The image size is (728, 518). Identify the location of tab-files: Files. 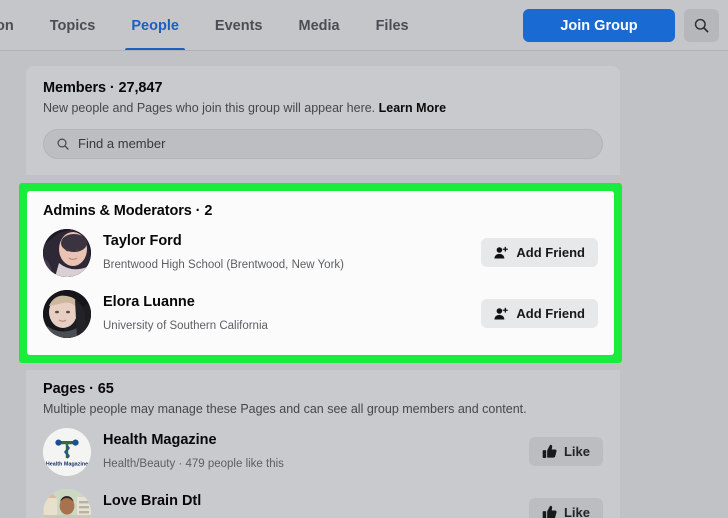
(392, 25).